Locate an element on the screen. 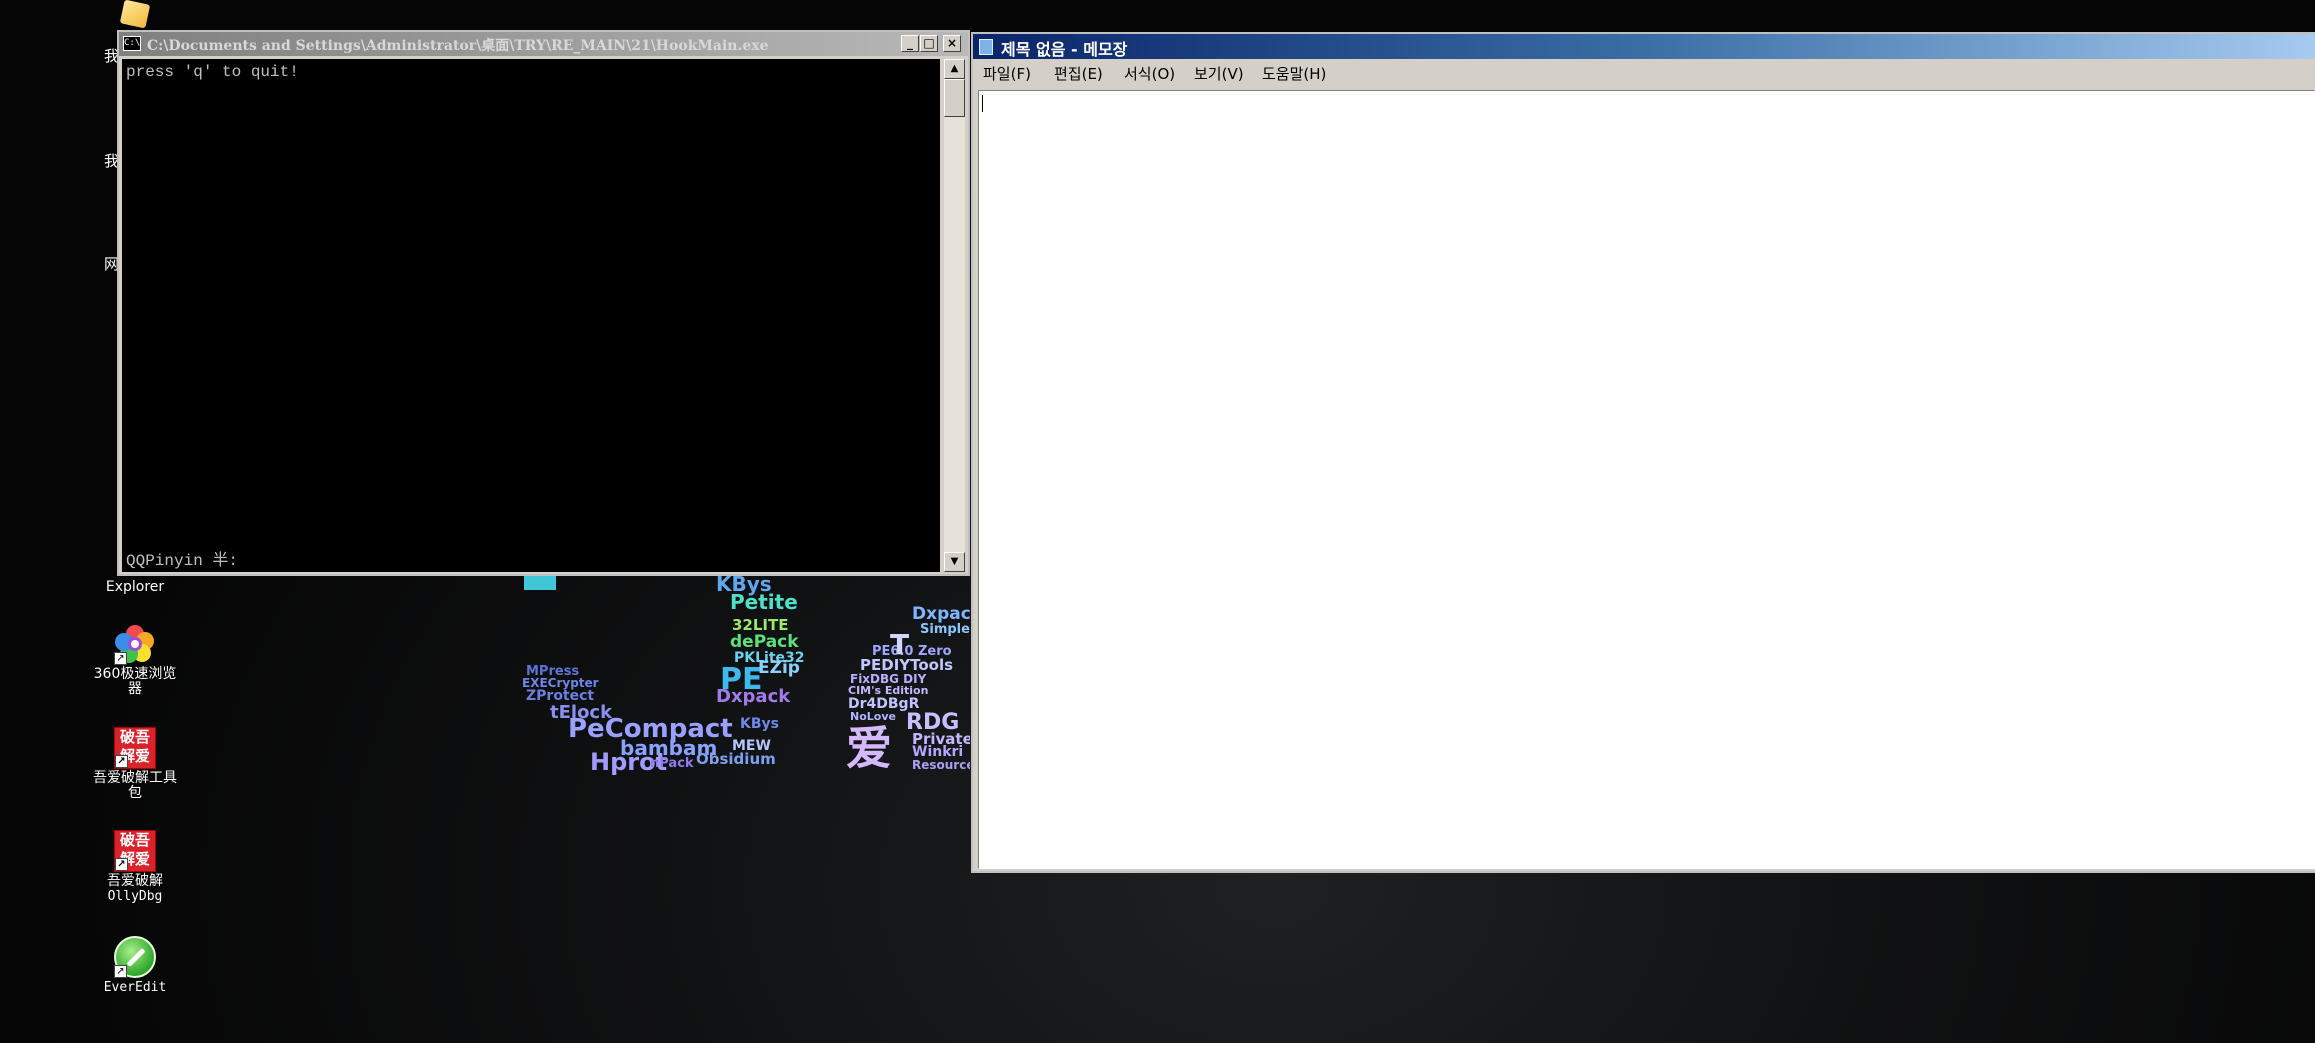 The height and width of the screenshot is (1043, 2315). desktop-icon-label: EverEdit is located at coordinates (135, 987).